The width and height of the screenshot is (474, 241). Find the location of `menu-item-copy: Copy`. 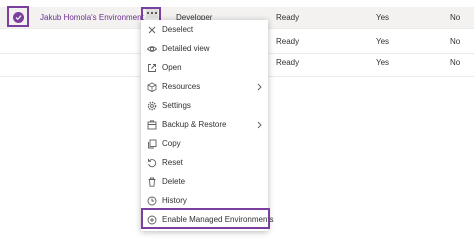

menu-item-copy: Copy is located at coordinates (204, 144).